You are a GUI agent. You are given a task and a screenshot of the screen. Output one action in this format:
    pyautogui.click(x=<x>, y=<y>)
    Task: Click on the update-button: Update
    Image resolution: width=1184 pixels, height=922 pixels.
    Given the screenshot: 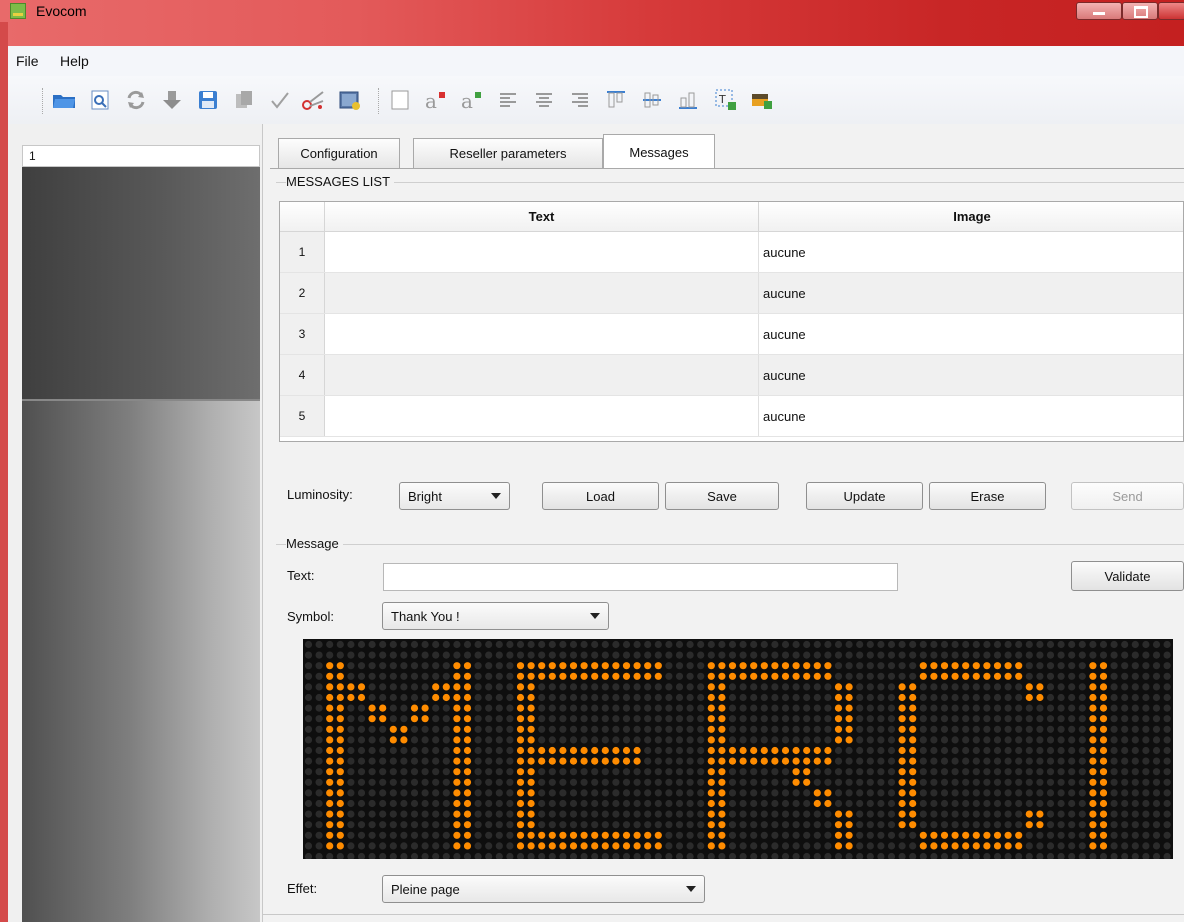 What is the action you would take?
    pyautogui.click(x=864, y=496)
    